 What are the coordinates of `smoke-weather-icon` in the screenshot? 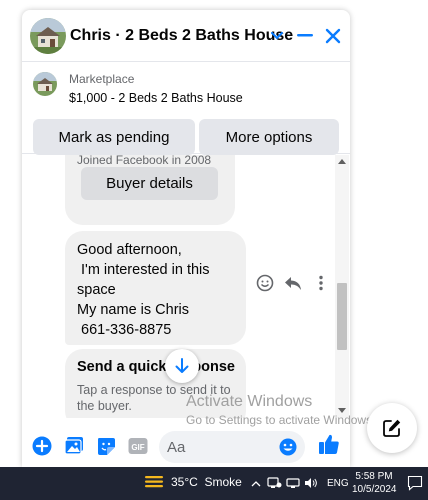 It's located at (154, 482).